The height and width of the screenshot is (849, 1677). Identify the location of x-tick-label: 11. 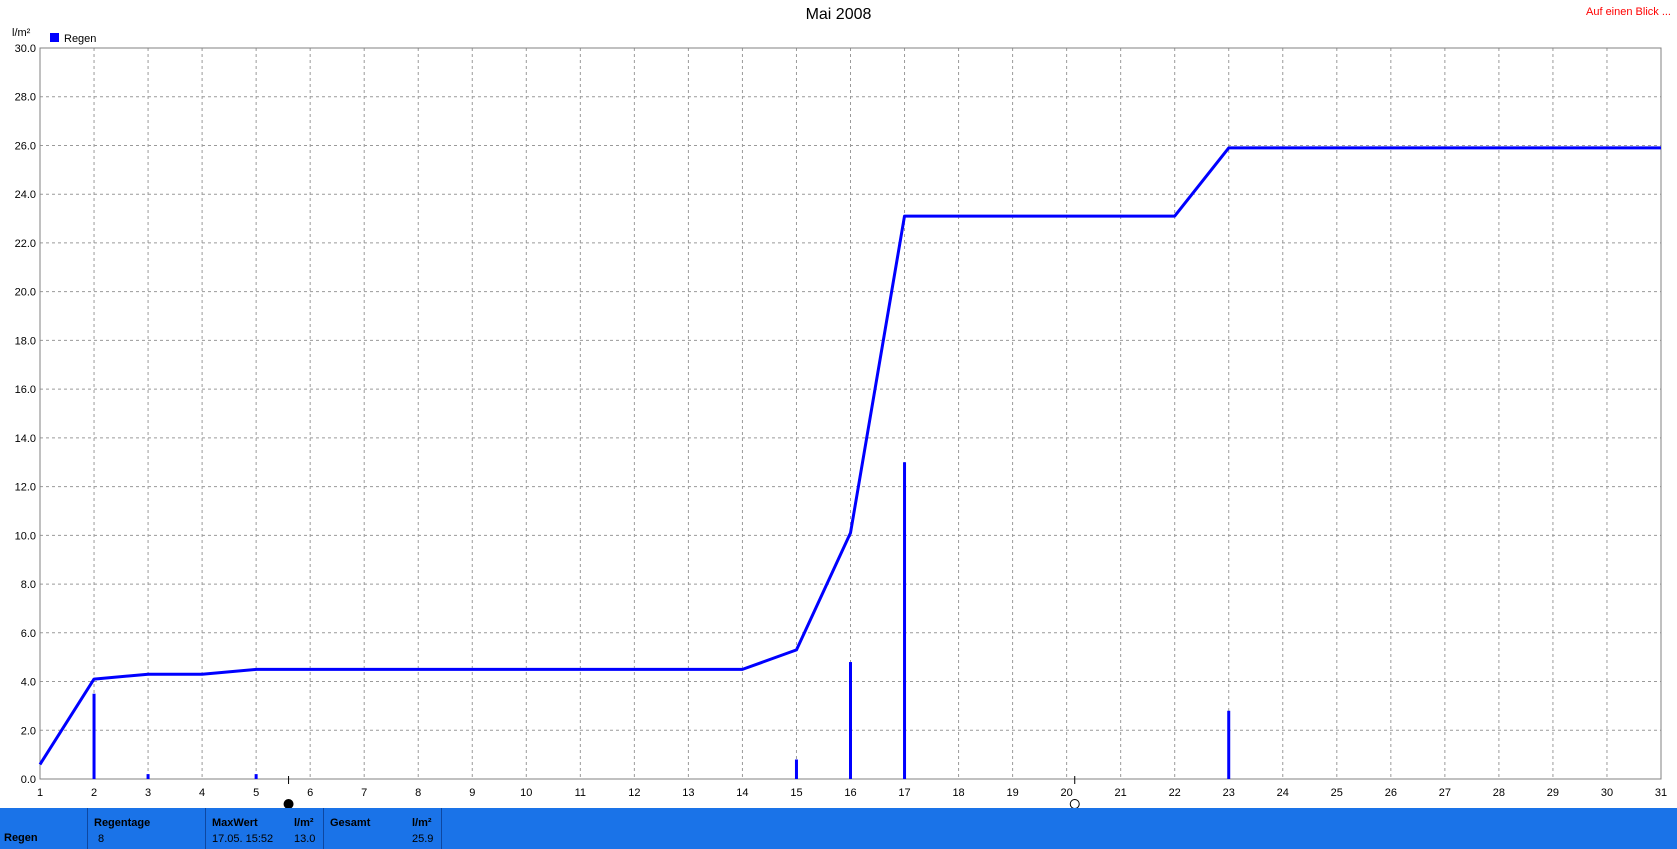
(580, 793).